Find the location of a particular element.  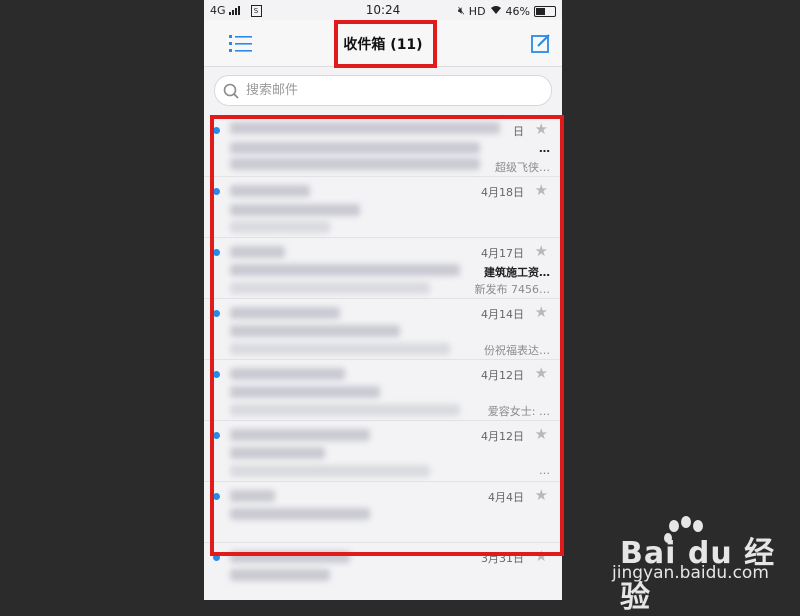

mute-icon: 🔇︎ is located at coordinates (461, 10).